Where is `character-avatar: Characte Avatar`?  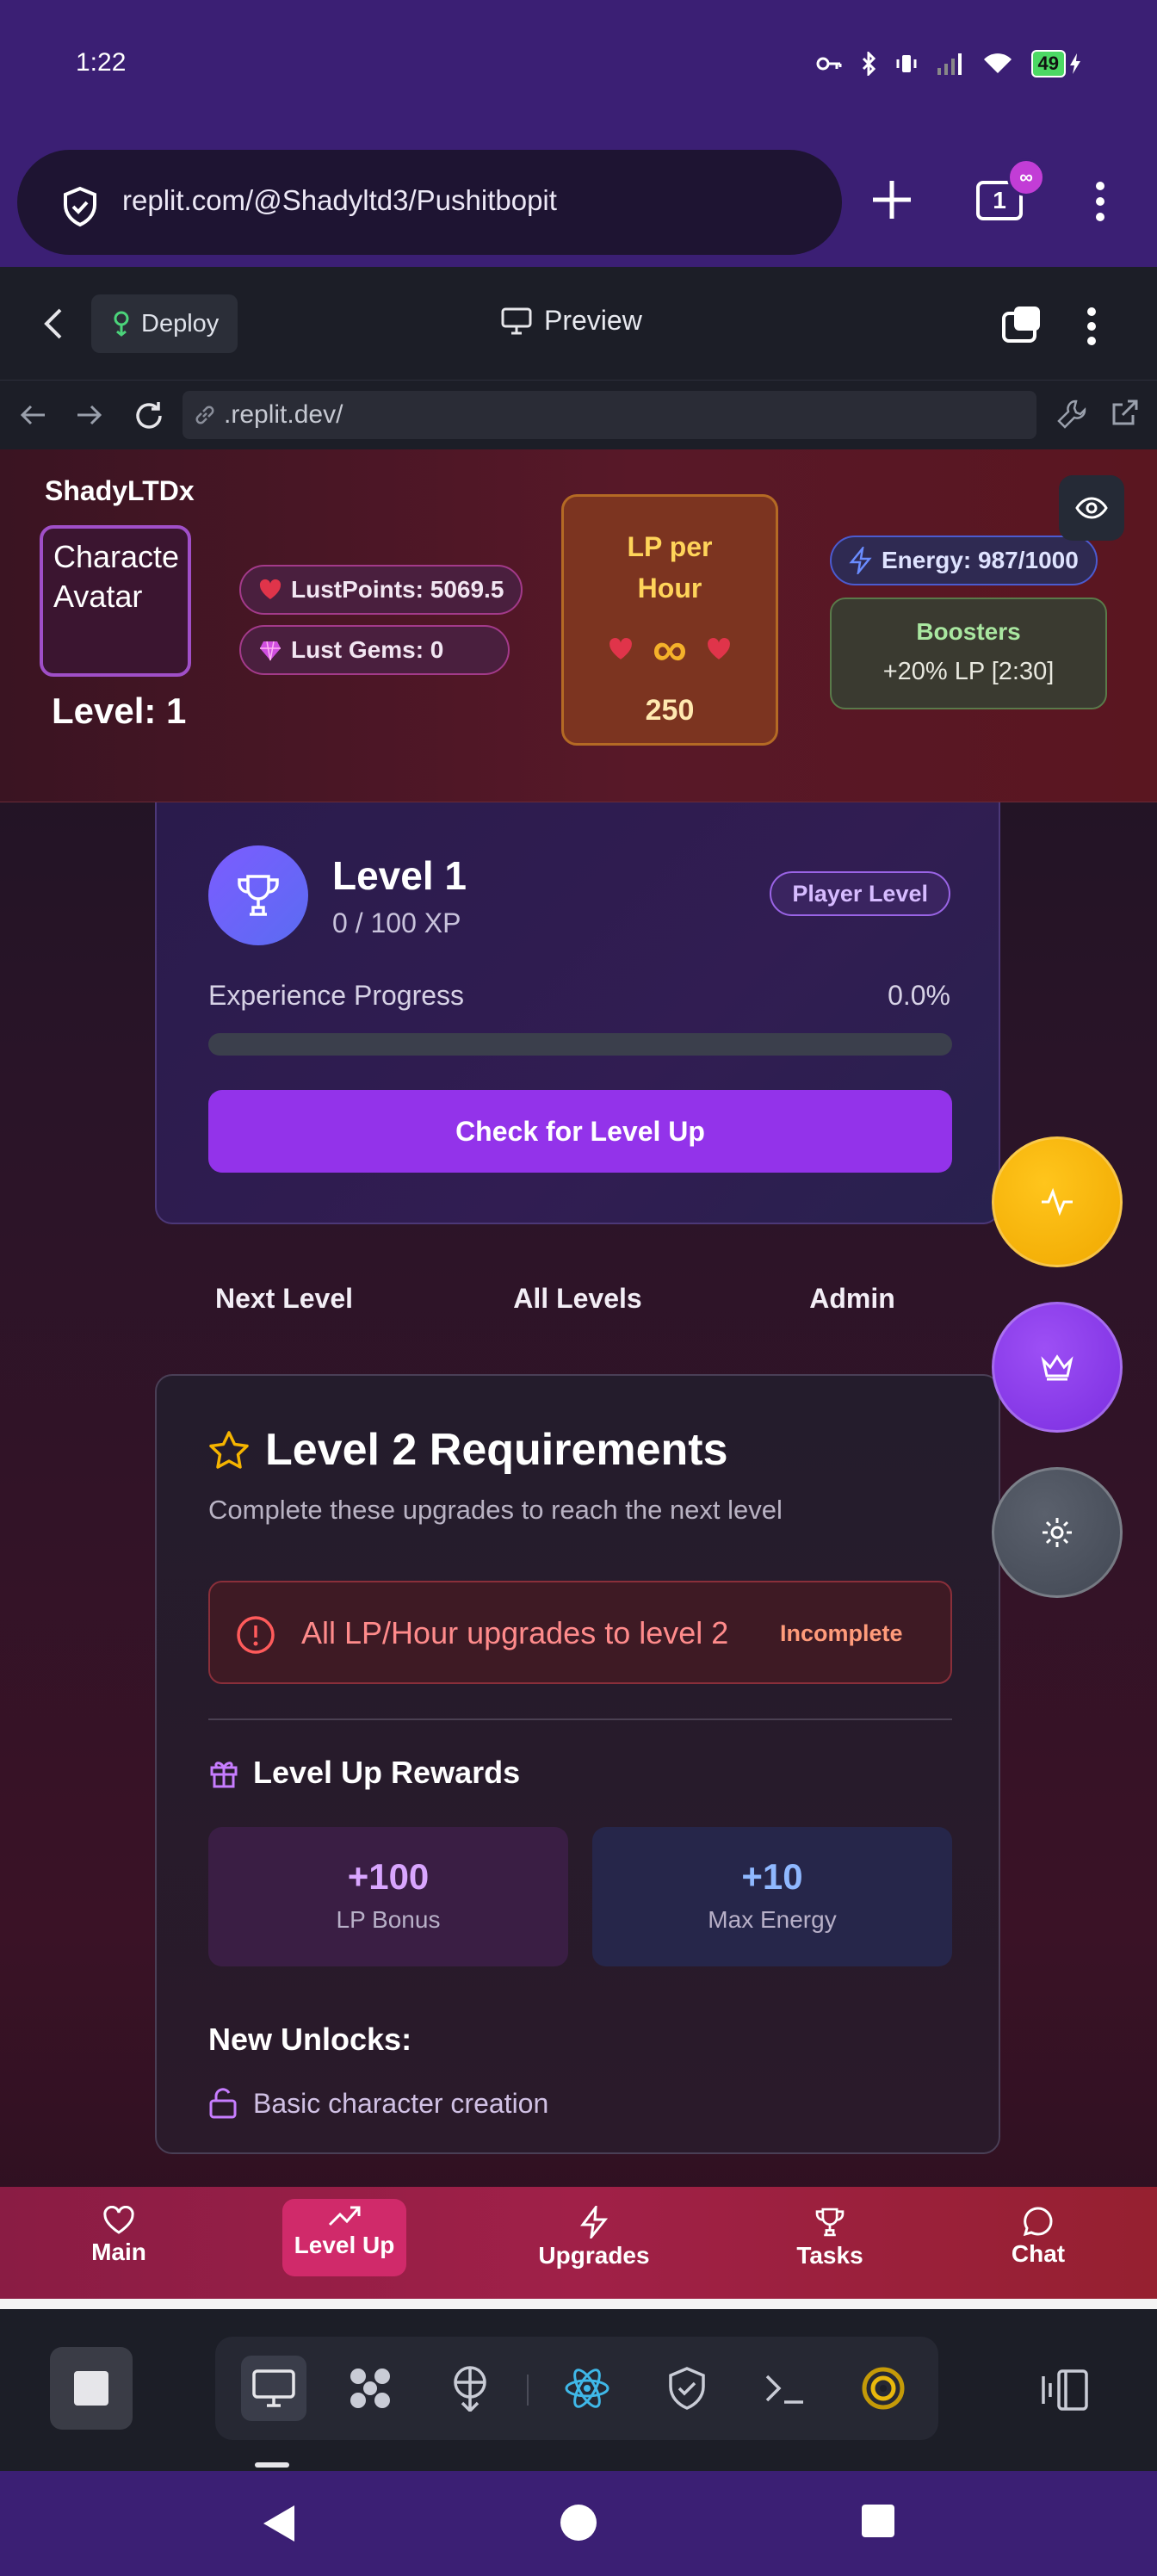 character-avatar: Characte Avatar is located at coordinates (115, 601).